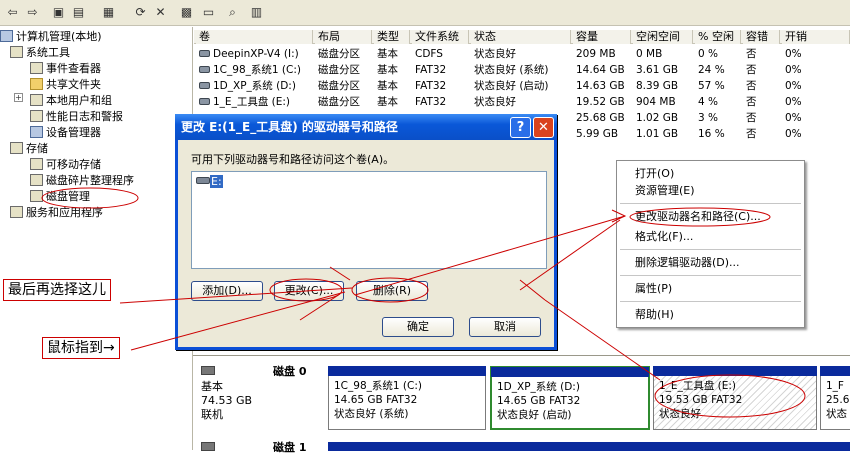  What do you see at coordinates (366, 127) in the screenshot?
I see `dialog-title-bar: 更改 E:(1_E_工具盘) 的驱动器号和路径` at bounding box center [366, 127].